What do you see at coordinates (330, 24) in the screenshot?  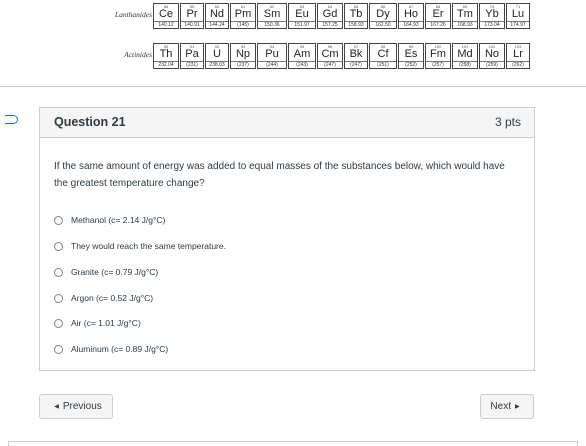 I see `element-mass: 157.25` at bounding box center [330, 24].